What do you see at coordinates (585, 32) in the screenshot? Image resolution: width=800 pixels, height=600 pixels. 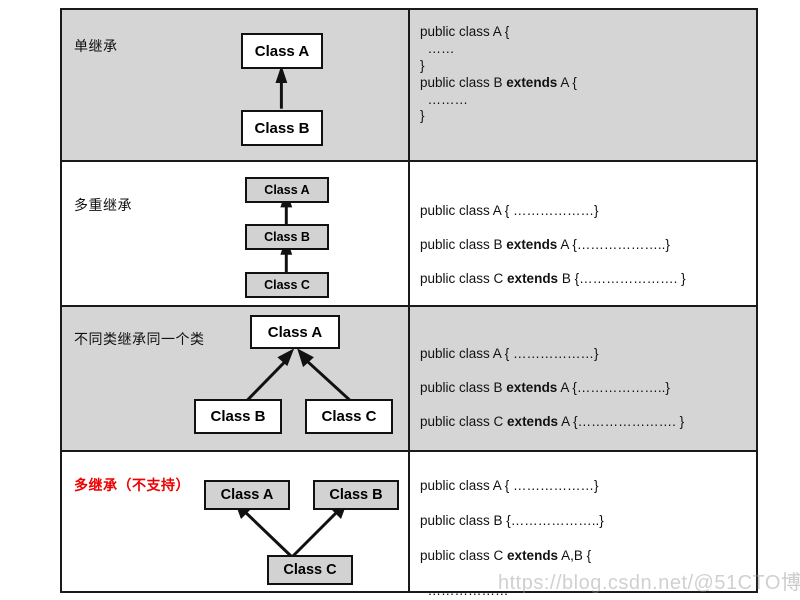 I see `code-line: public class A {` at bounding box center [585, 32].